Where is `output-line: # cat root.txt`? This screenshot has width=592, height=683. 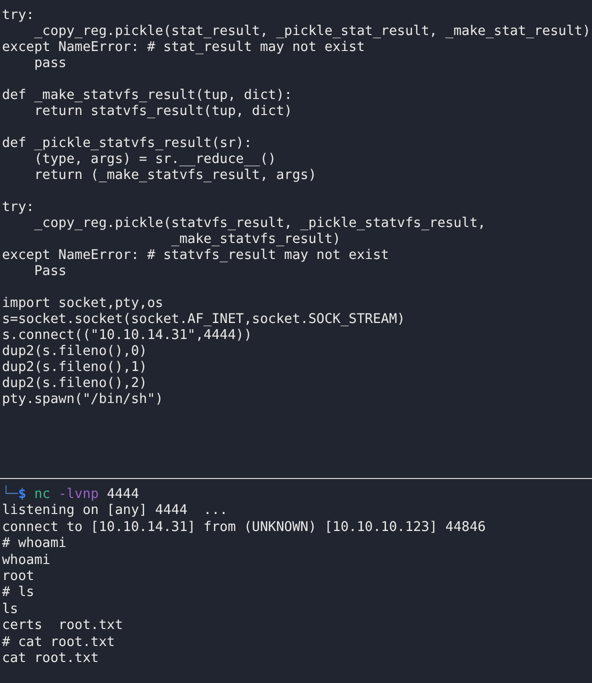
output-line: # cat root.txt is located at coordinates (59, 642).